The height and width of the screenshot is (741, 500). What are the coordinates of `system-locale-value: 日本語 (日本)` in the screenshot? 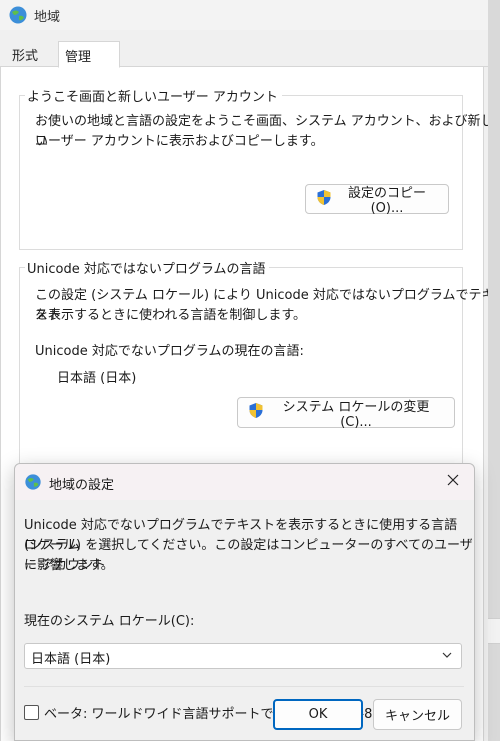 It's located at (71, 659).